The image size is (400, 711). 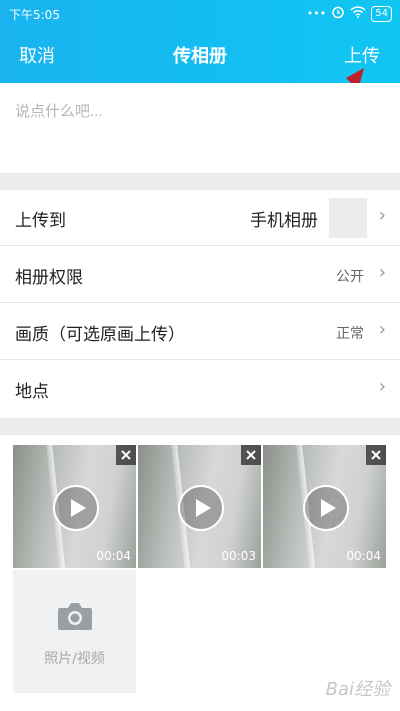 What do you see at coordinates (357, 689) in the screenshot?
I see `watermark: Bai经验` at bounding box center [357, 689].